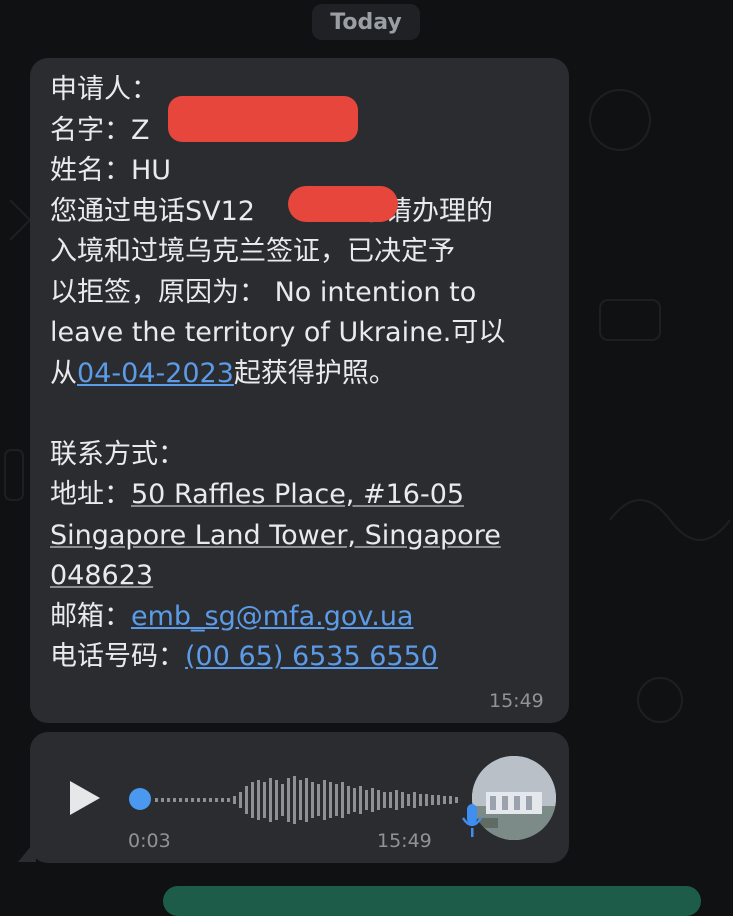  What do you see at coordinates (252, 251) in the screenshot?
I see `text-line-5: 入境和过境乌克兰签证，已决定予` at bounding box center [252, 251].